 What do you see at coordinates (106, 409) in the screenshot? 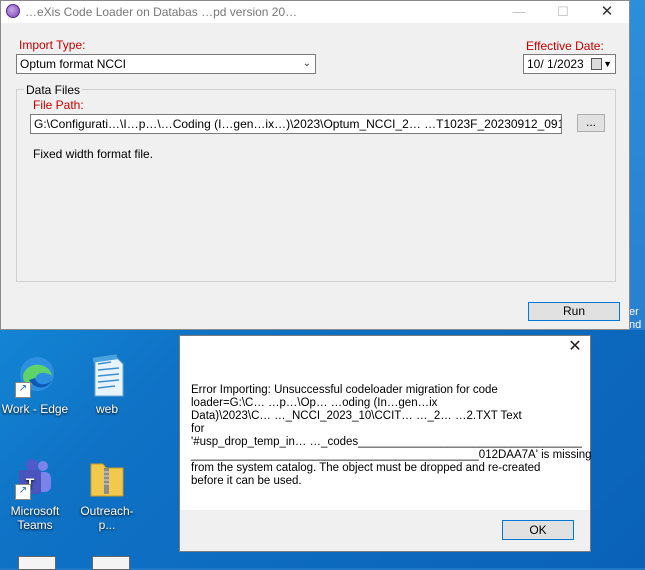
I see `desktop-icon-label: web` at bounding box center [106, 409].